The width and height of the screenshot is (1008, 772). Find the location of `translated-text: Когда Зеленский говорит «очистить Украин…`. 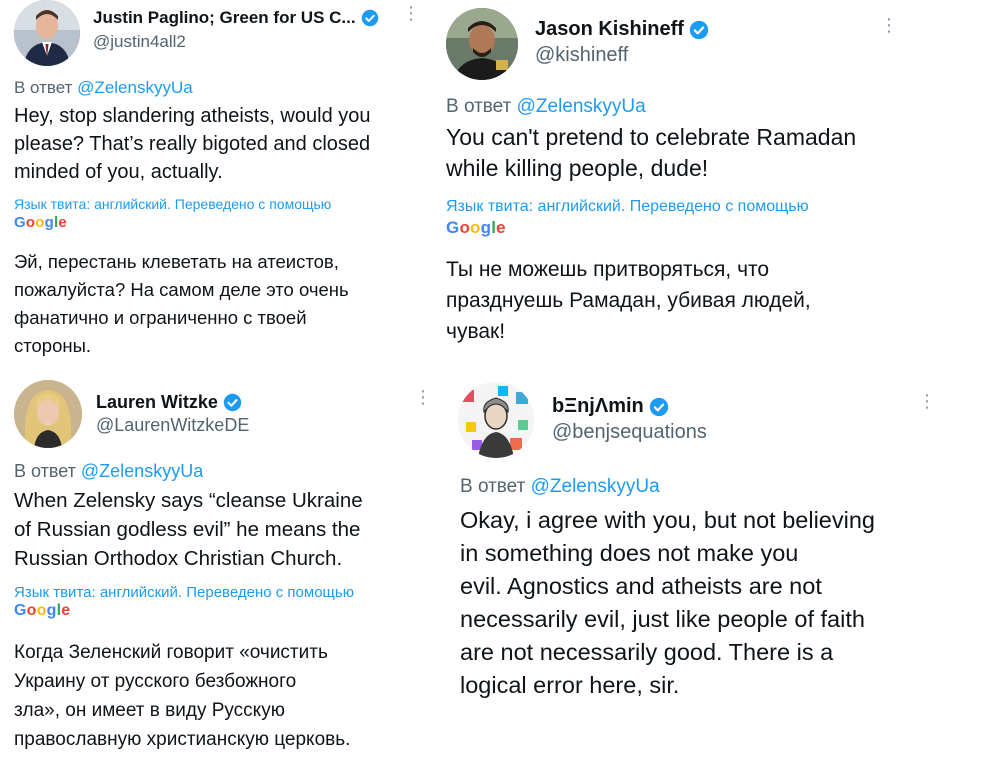

translated-text: Когда Зеленский говорит «очистить Украин… is located at coordinates (182, 696).